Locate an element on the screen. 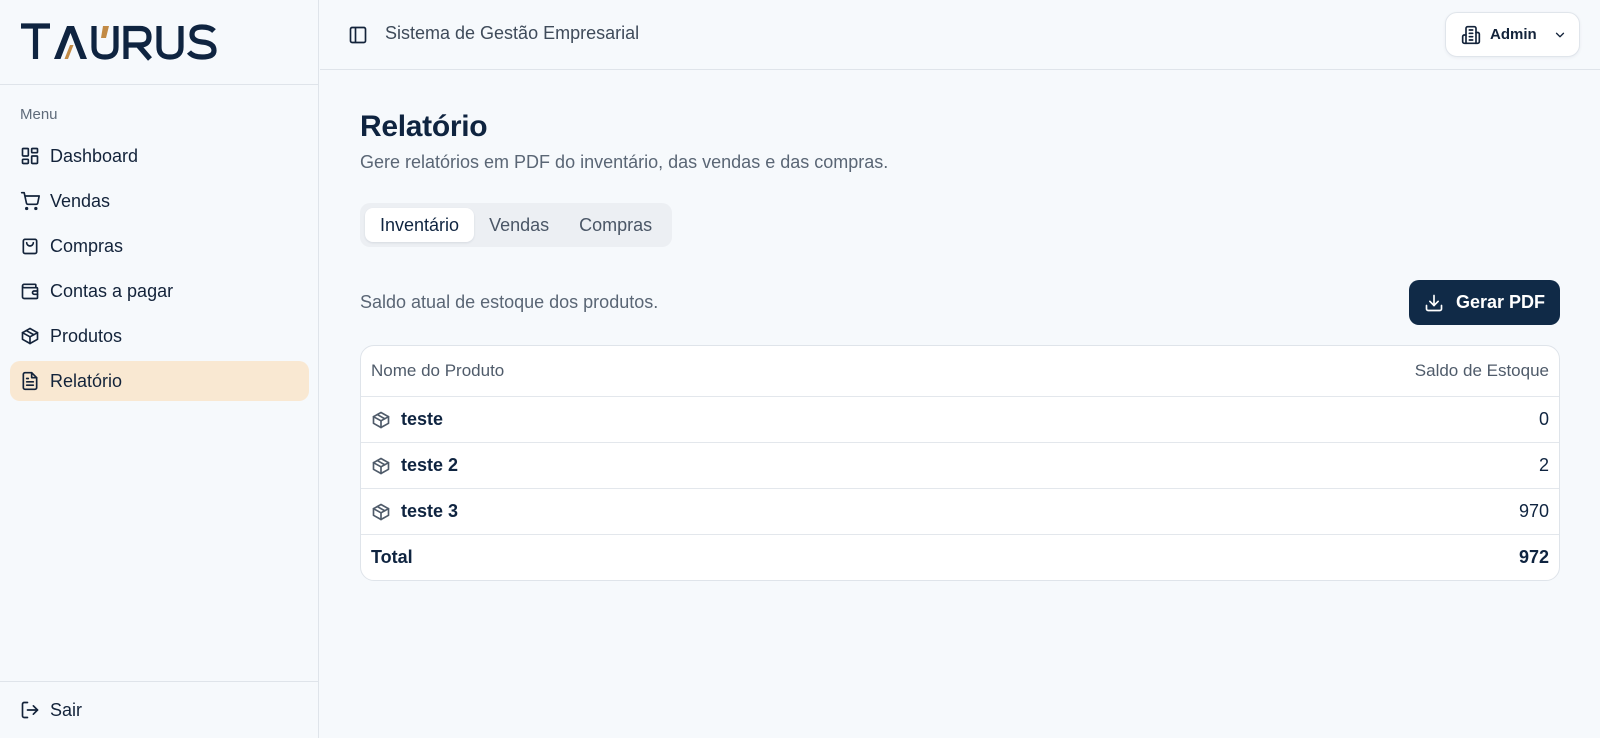 The height and width of the screenshot is (738, 1600). generate-pdf-button: Gerar PDF is located at coordinates (1484, 302).